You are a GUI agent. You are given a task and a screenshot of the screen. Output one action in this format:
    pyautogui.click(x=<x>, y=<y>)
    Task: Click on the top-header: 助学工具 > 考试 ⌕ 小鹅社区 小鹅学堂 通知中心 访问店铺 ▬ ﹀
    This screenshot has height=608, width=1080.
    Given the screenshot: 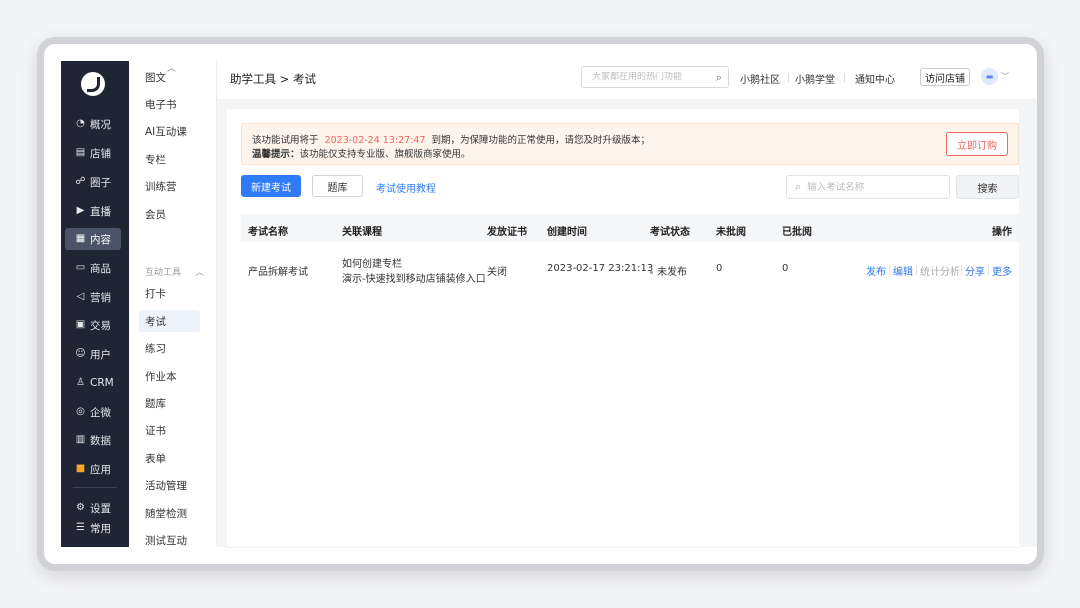 What is the action you would take?
    pyautogui.click(x=627, y=80)
    